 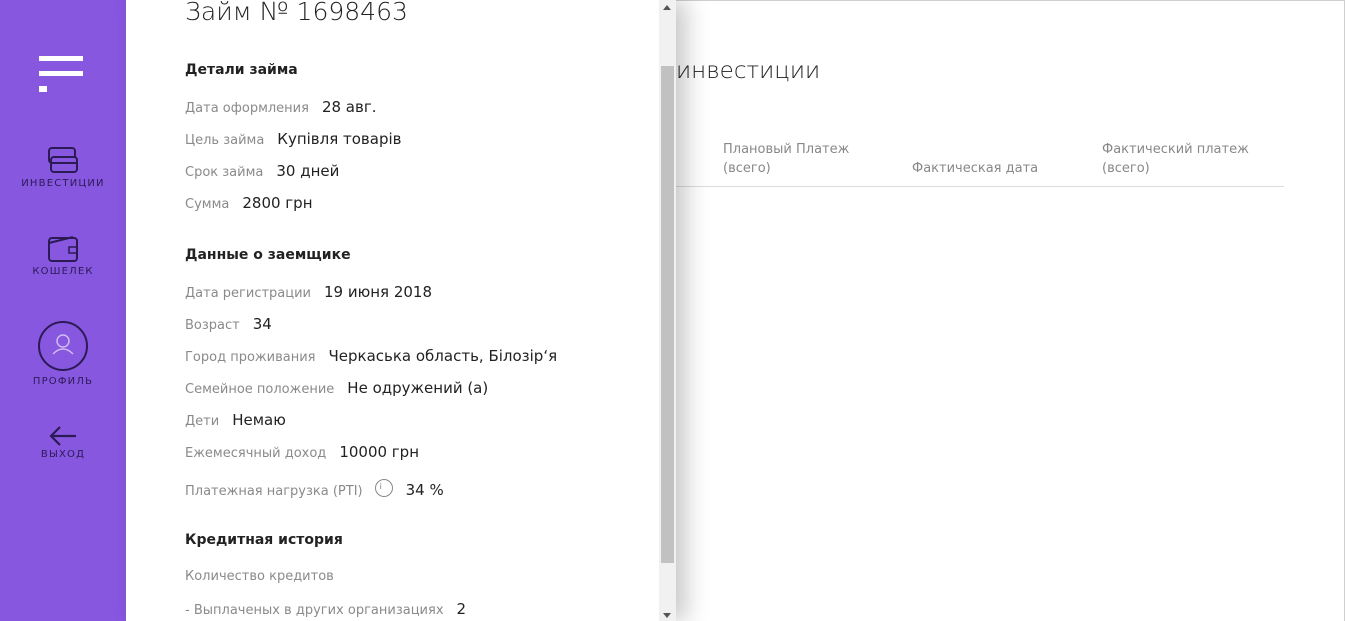 I want to click on sidebar-item-investments: ИНВЕСТИЦИИ, so click(x=63, y=167).